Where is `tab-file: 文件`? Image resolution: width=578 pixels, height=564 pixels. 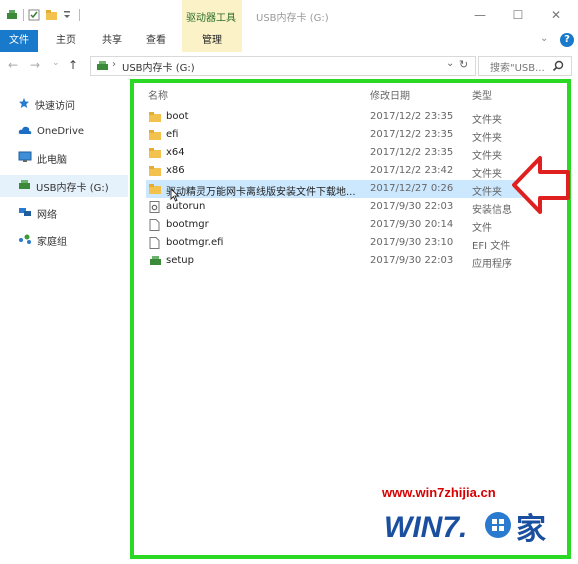
tab-file: 文件 is located at coordinates (19, 41).